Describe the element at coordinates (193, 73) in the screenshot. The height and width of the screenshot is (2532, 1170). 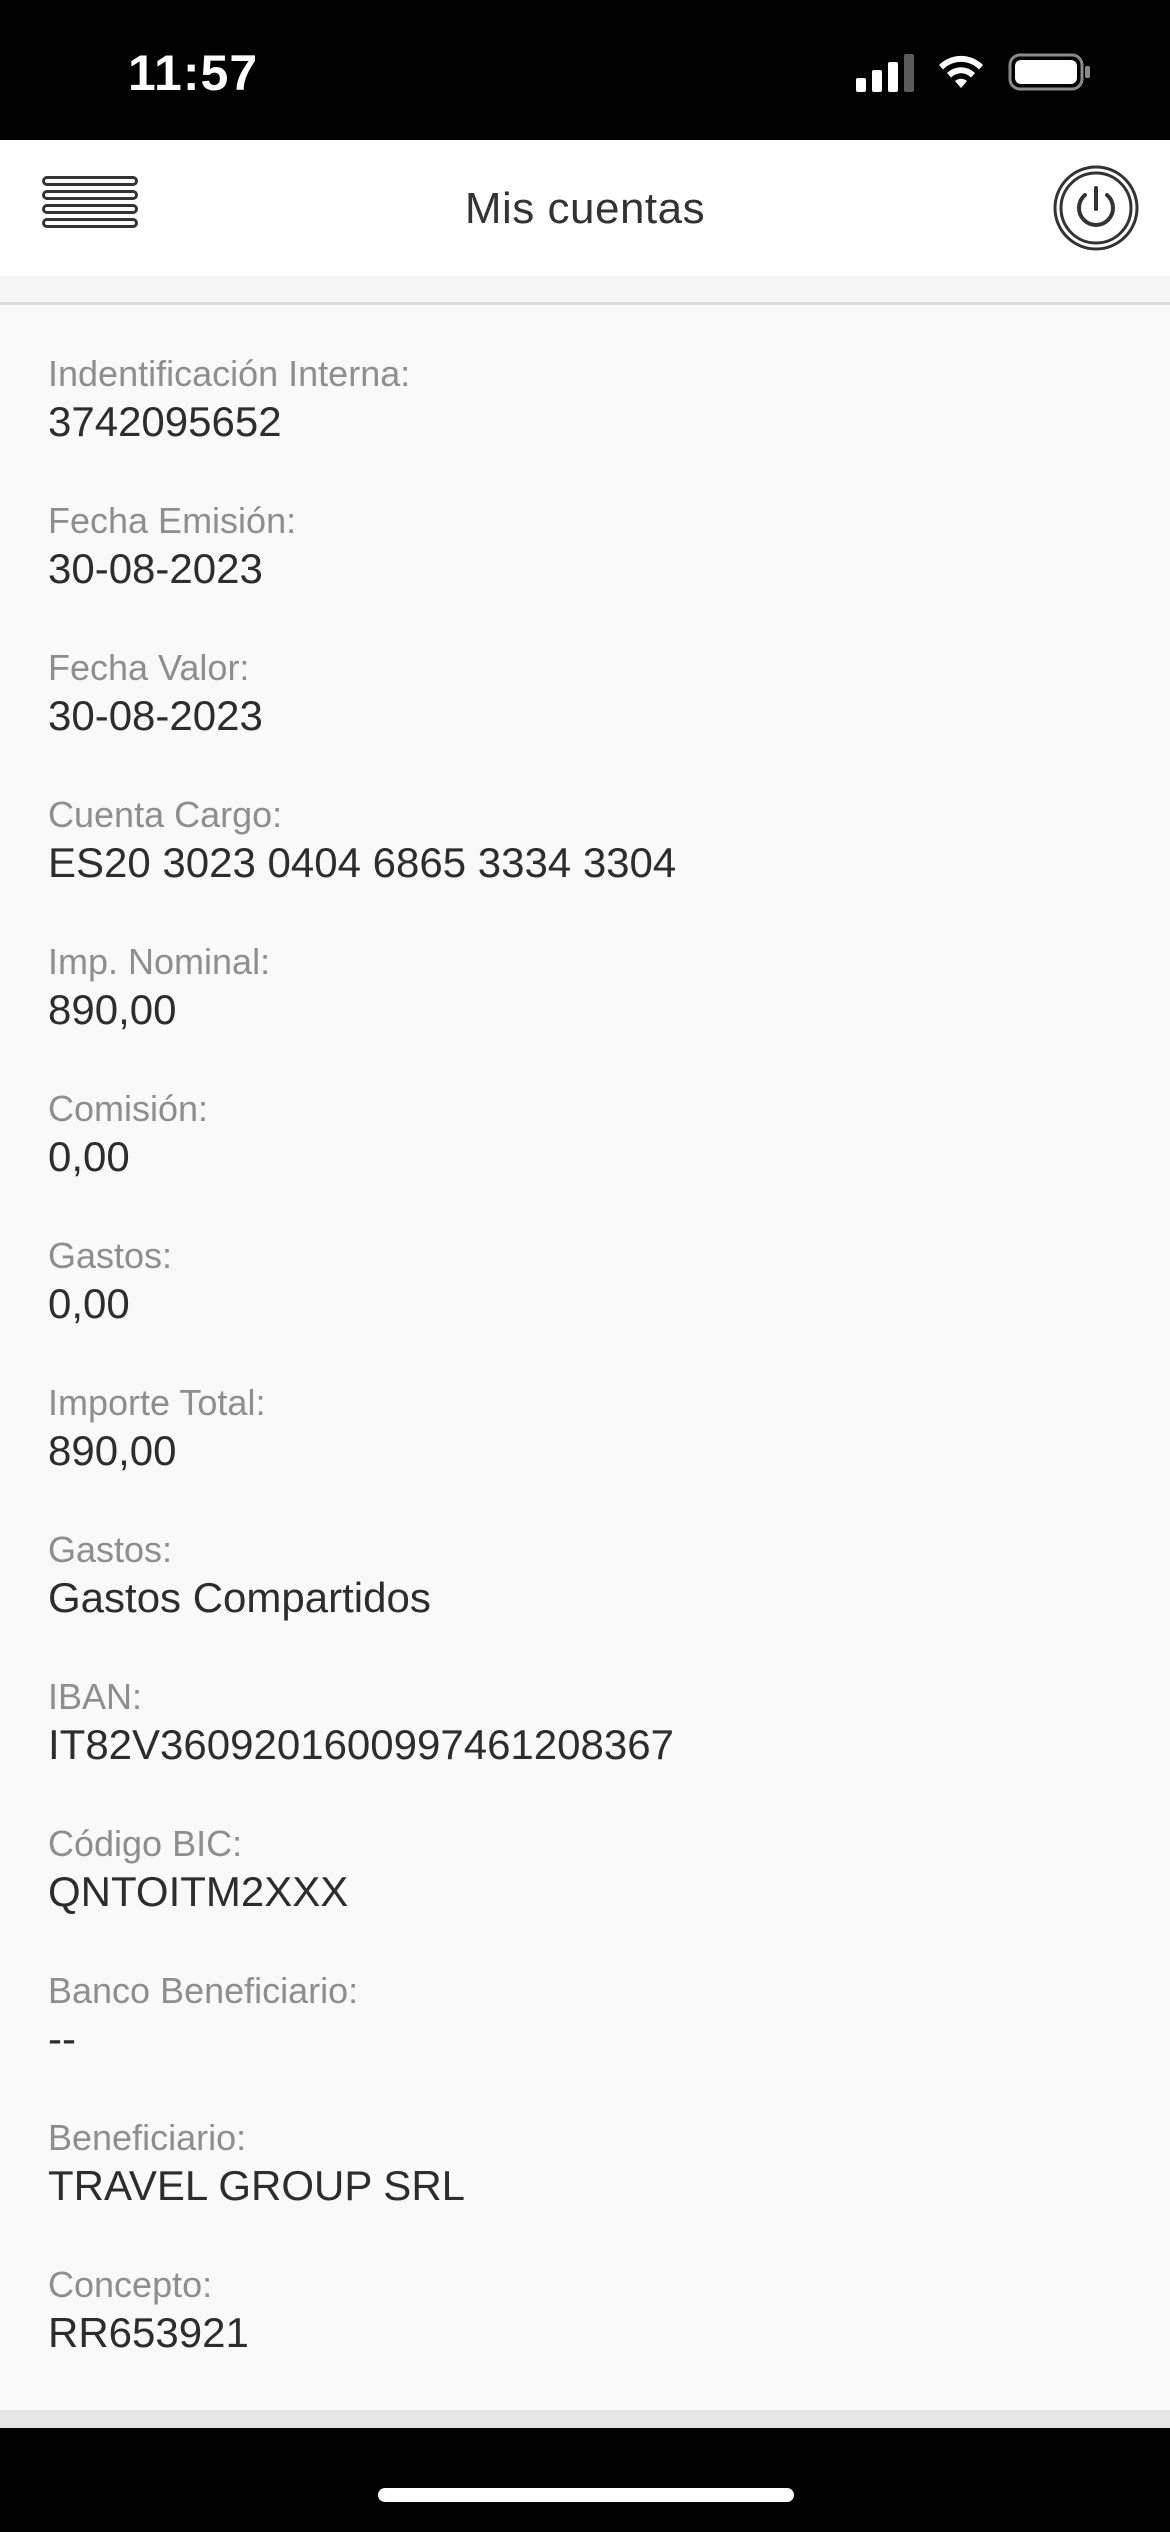
I see `status-time: 11:57` at that location.